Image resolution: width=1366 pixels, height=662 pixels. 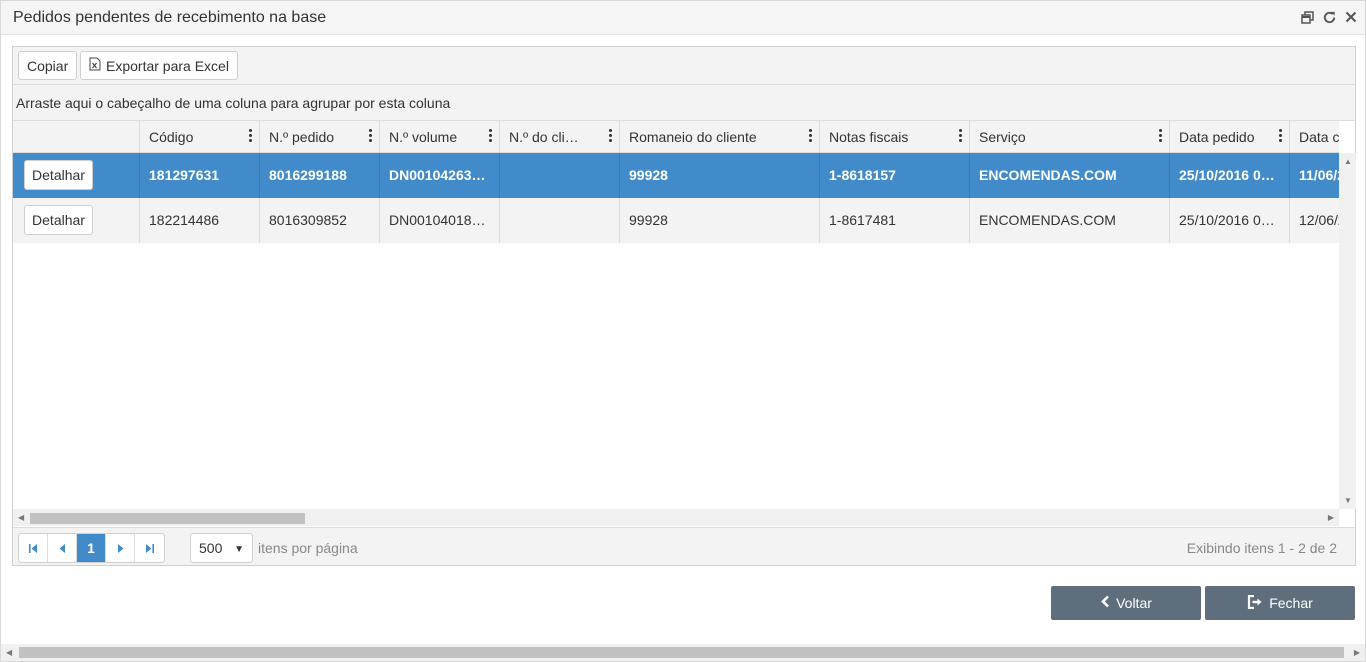 What do you see at coordinates (120, 548) in the screenshot?
I see `next-page-icon` at bounding box center [120, 548].